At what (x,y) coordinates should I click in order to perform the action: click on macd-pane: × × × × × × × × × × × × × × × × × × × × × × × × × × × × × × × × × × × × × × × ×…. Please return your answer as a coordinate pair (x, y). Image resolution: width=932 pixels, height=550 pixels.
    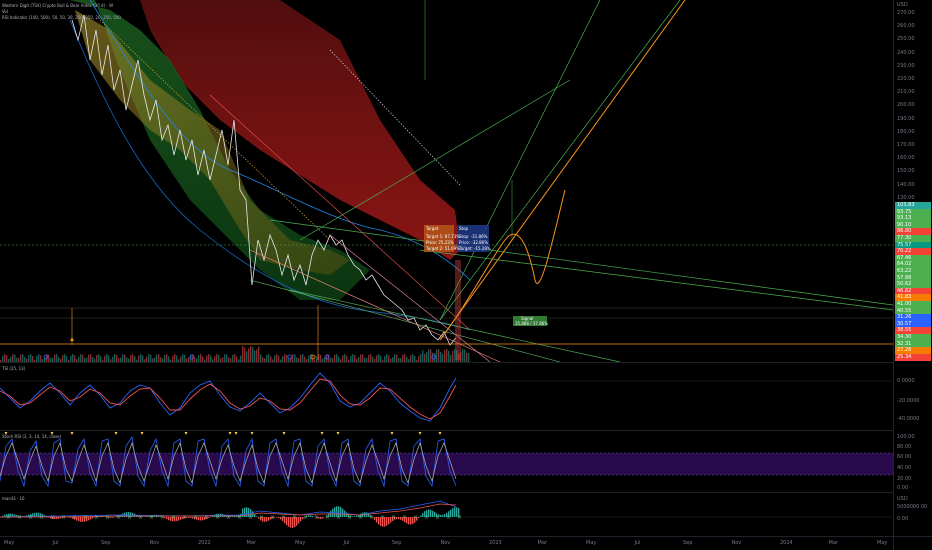
    Looking at the image, I should click on (446, 514).